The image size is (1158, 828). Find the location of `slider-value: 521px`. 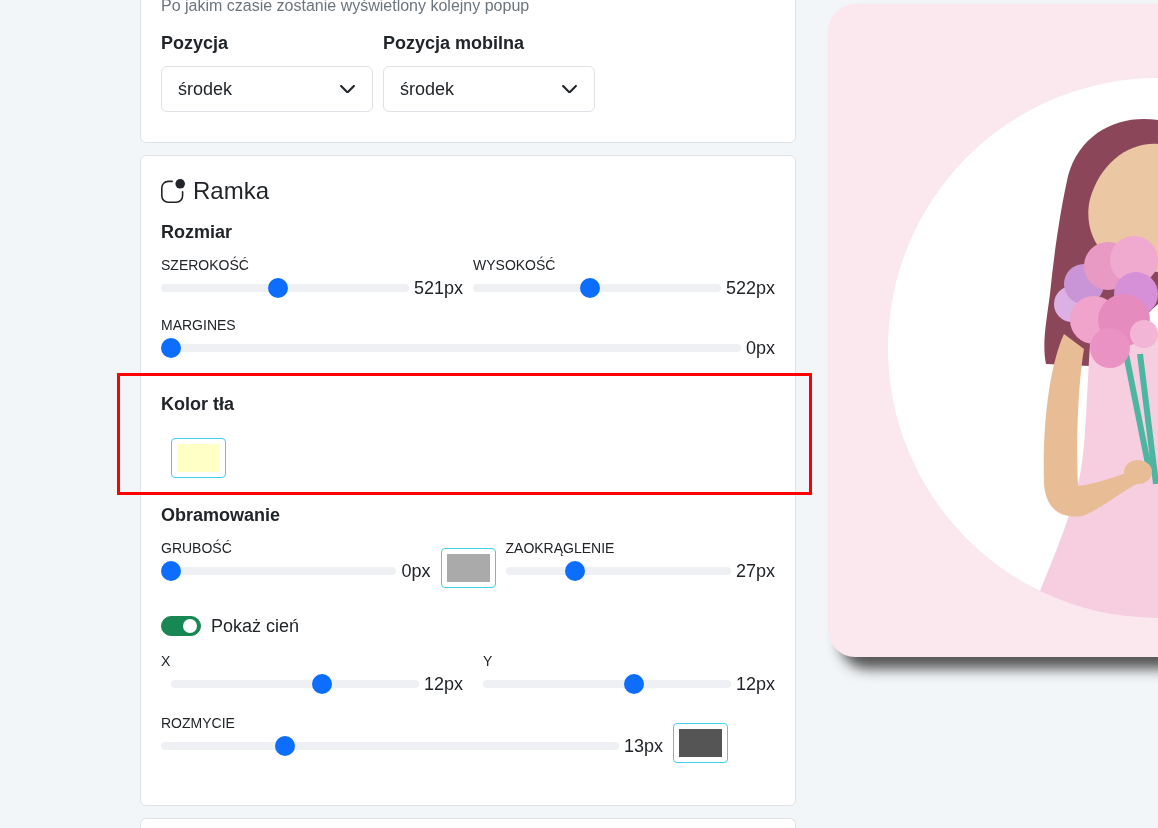

slider-value: 521px is located at coordinates (438, 288).